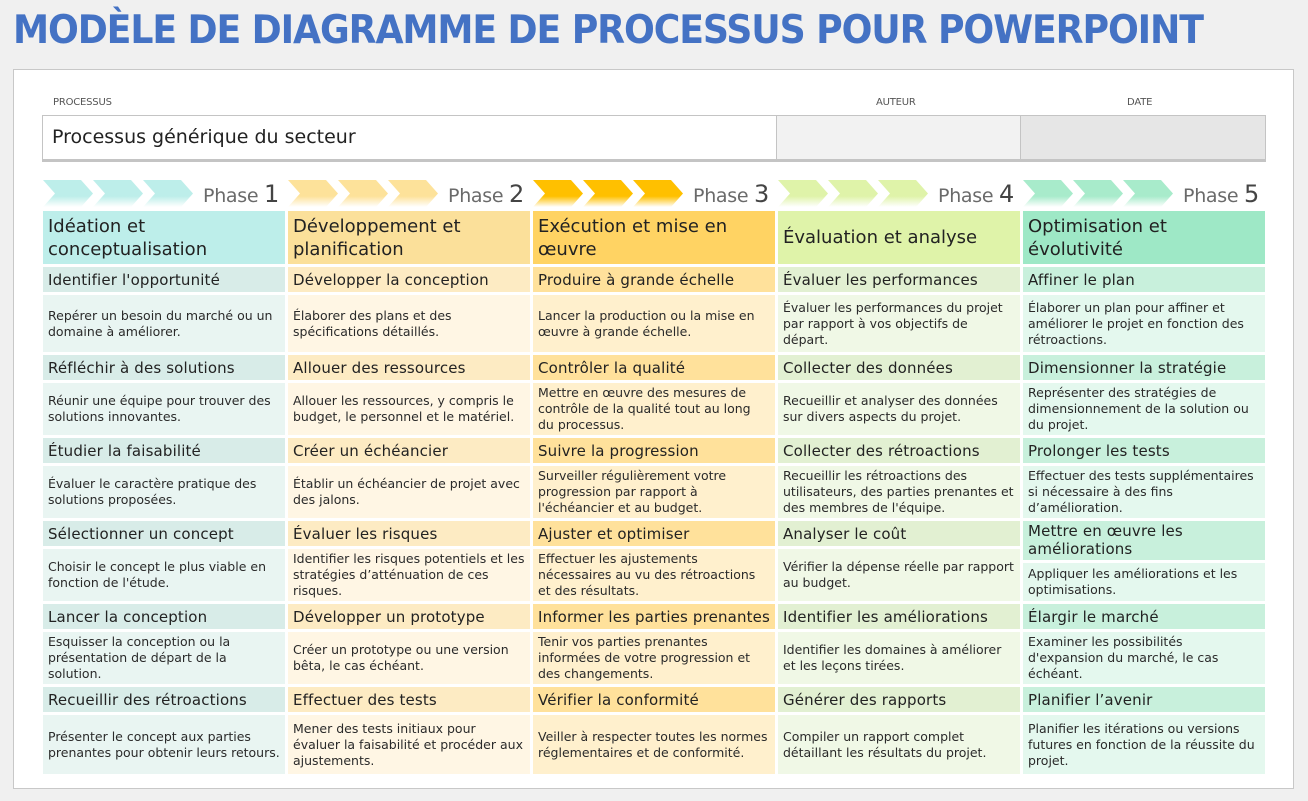 This screenshot has width=1308, height=801. What do you see at coordinates (409, 367) in the screenshot?
I see `task-title: Allouer des ressources` at bounding box center [409, 367].